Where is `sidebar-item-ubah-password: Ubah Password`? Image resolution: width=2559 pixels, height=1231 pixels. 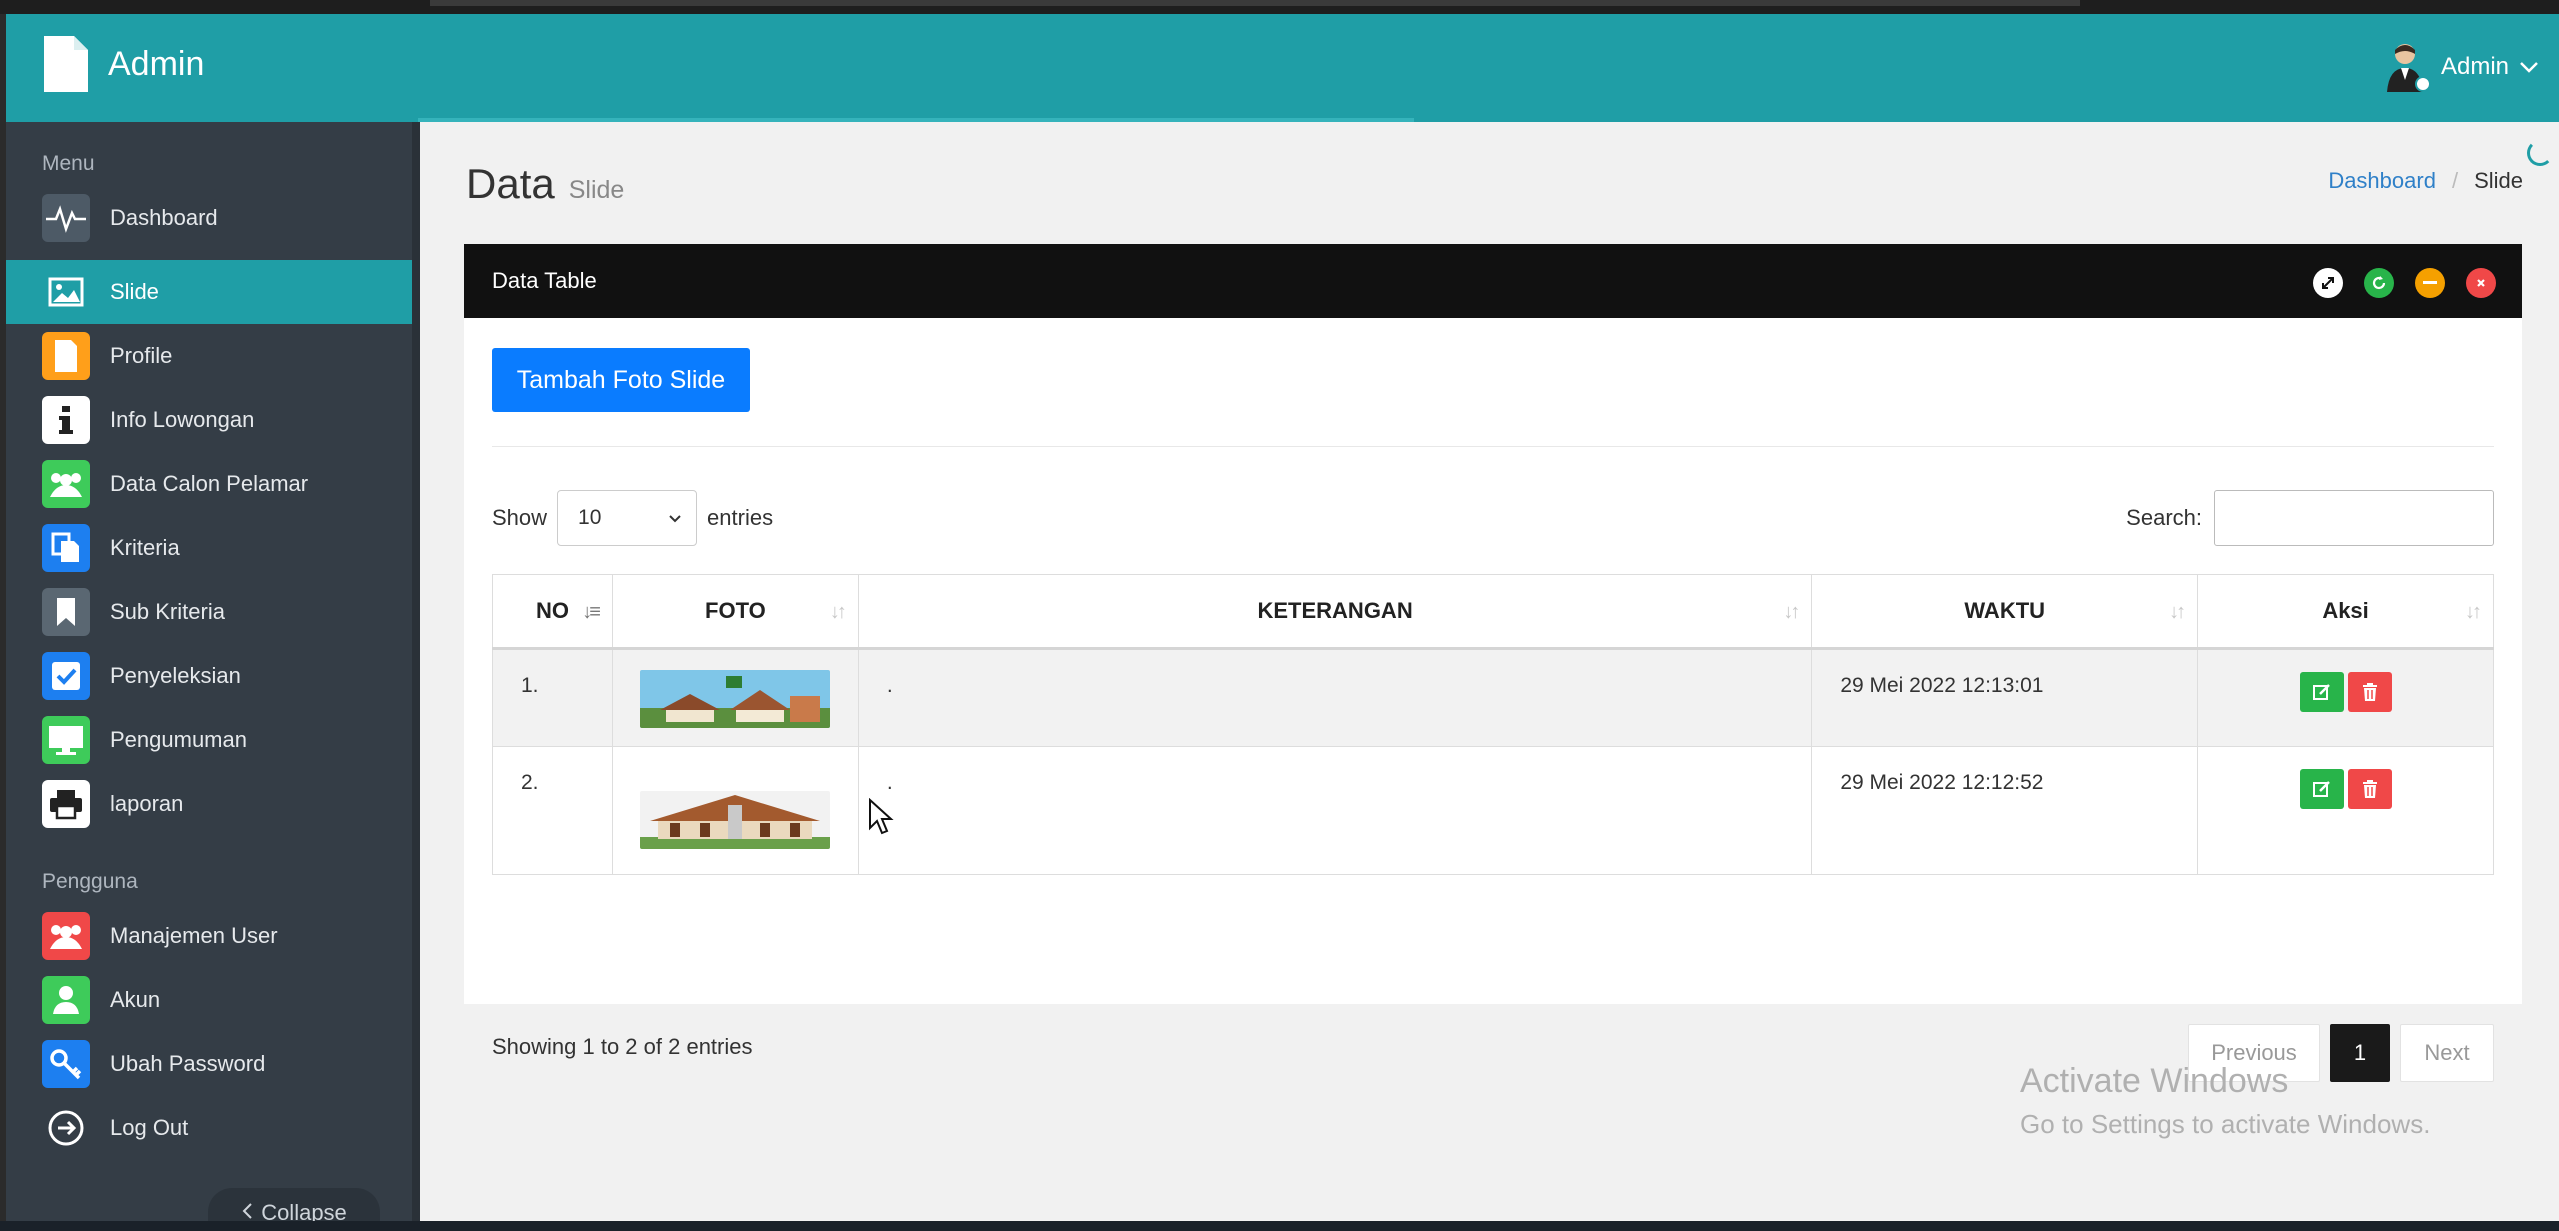 sidebar-item-ubah-password: Ubah Password is located at coordinates (212, 1064).